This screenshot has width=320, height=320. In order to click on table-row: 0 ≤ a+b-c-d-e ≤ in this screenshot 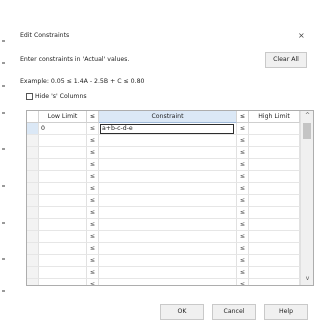, I will do `click(164, 129)`.